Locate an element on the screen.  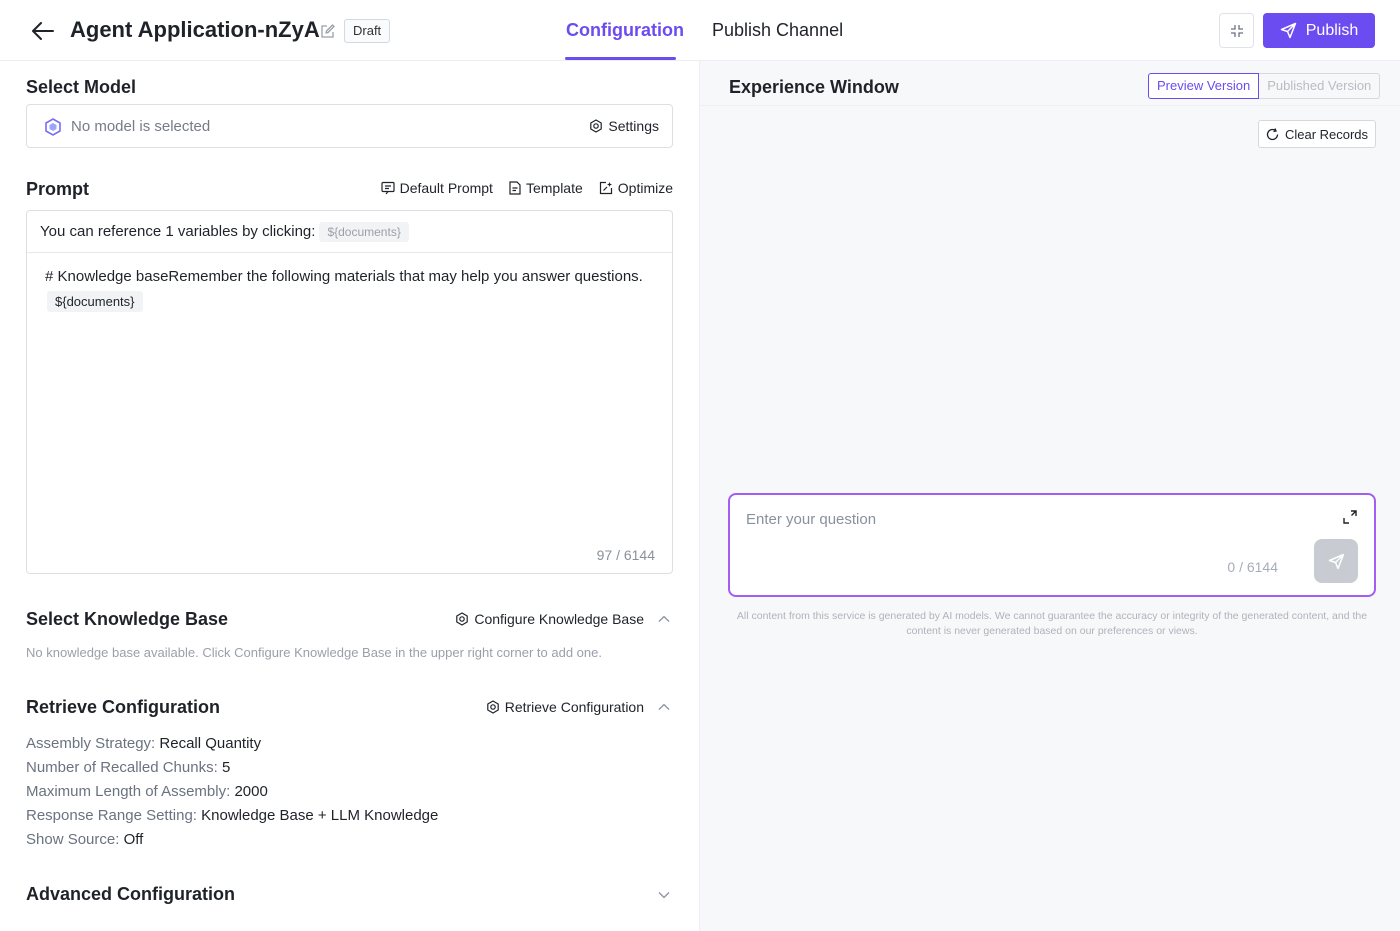
template-icon is located at coordinates (515, 188).